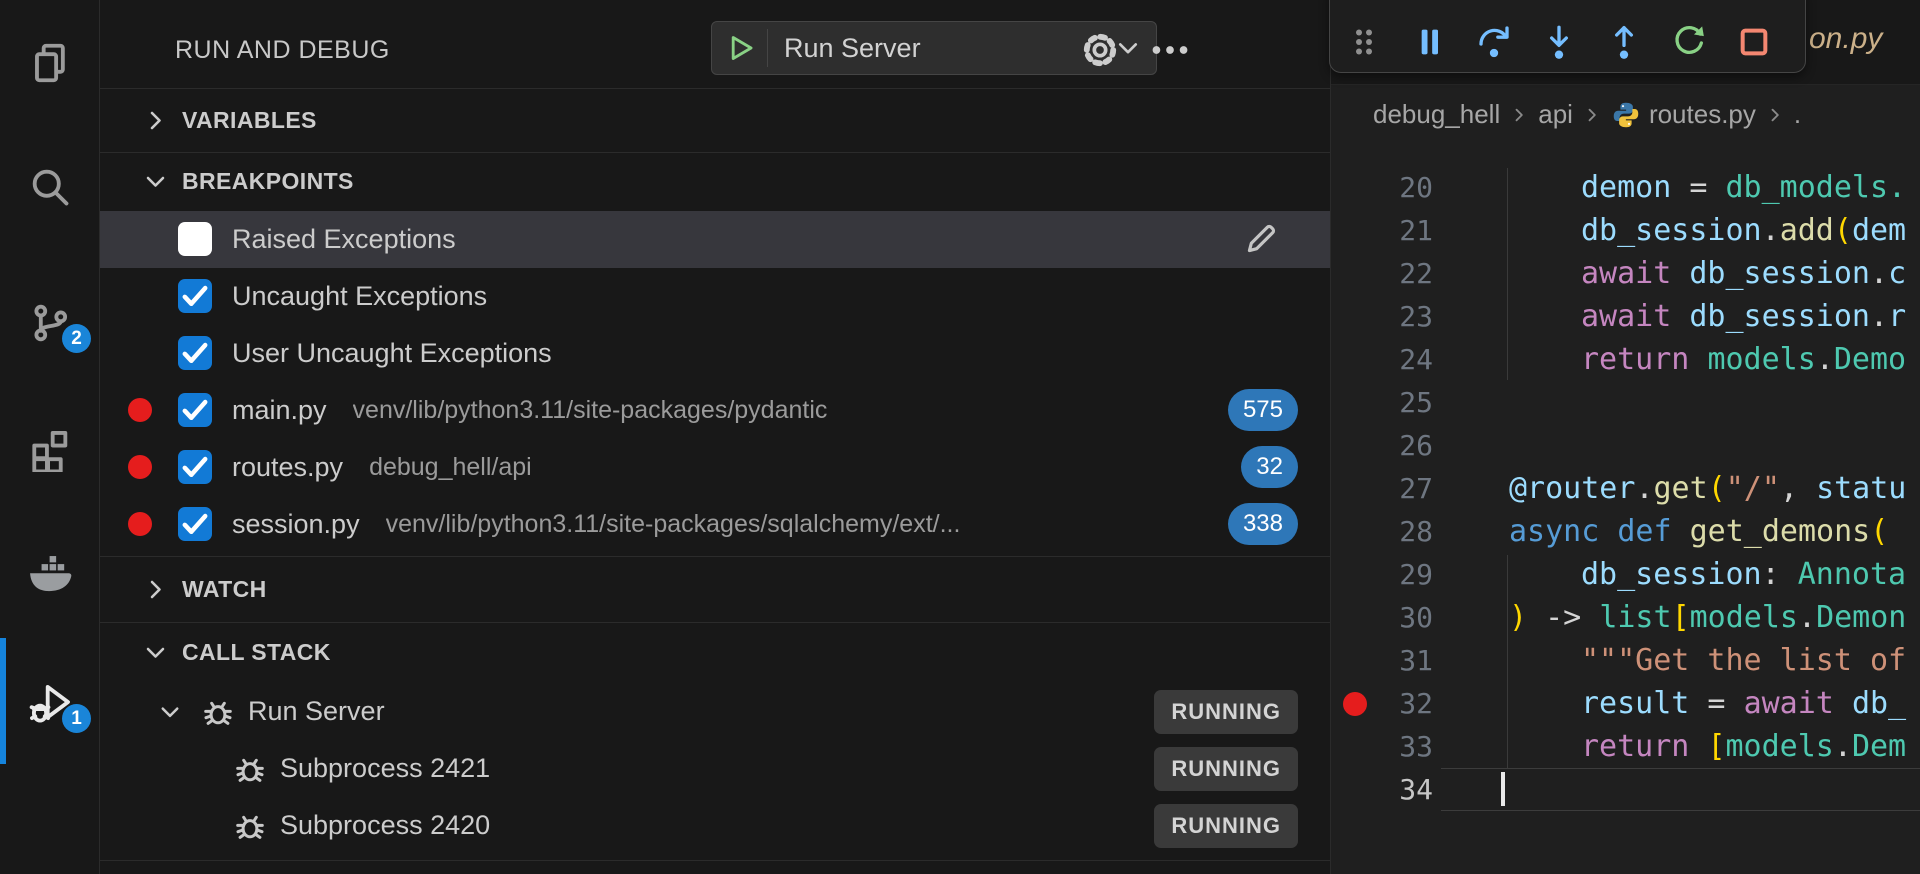 This screenshot has height=874, width=1920. What do you see at coordinates (715, 120) in the screenshot?
I see `section-variables: VARIABLES` at bounding box center [715, 120].